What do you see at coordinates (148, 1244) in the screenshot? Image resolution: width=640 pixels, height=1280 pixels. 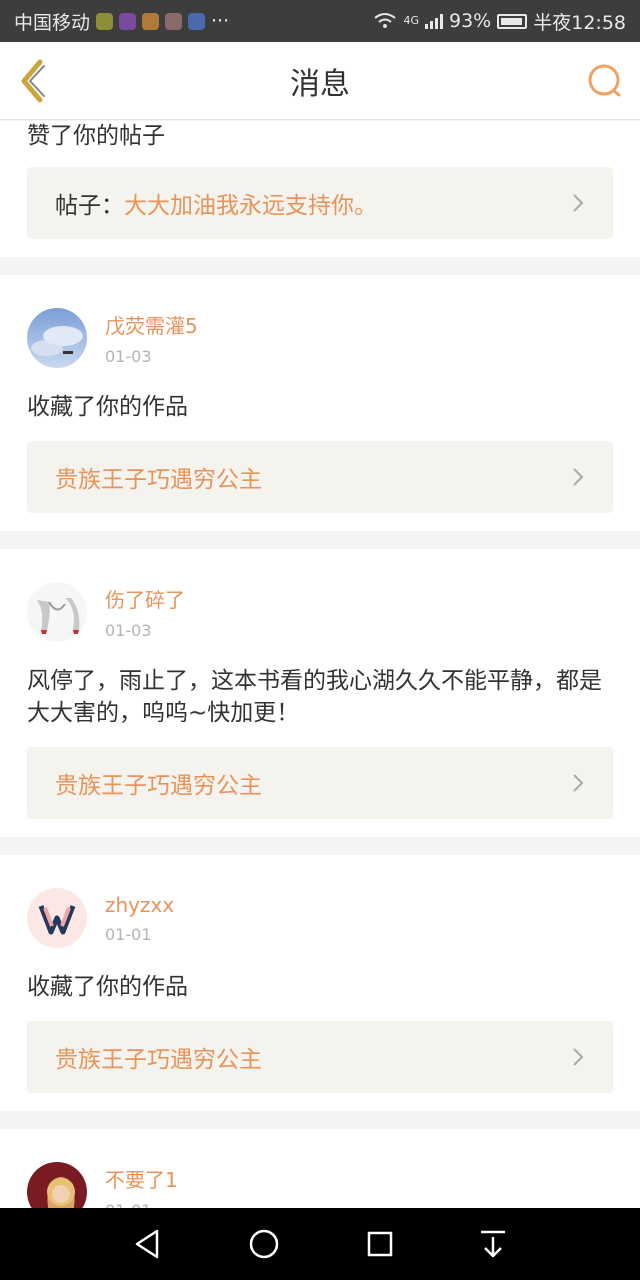 I see `back-triangle-icon` at bounding box center [148, 1244].